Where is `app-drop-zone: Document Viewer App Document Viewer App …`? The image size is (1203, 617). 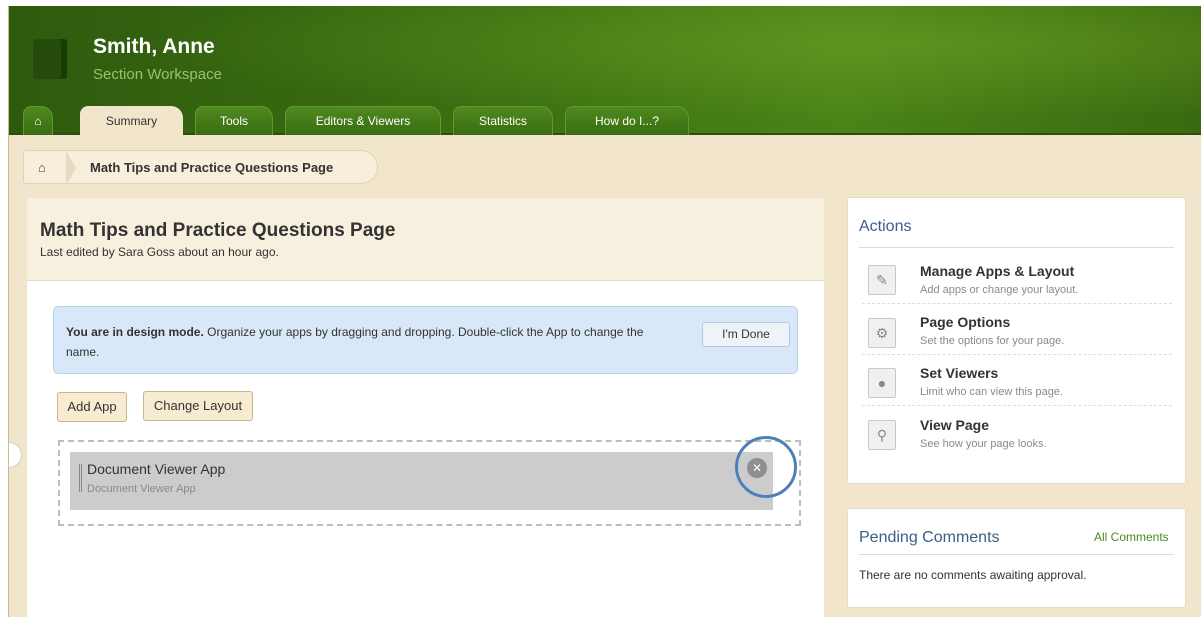
app-drop-zone: Document Viewer App Document Viewer App … is located at coordinates (429, 483).